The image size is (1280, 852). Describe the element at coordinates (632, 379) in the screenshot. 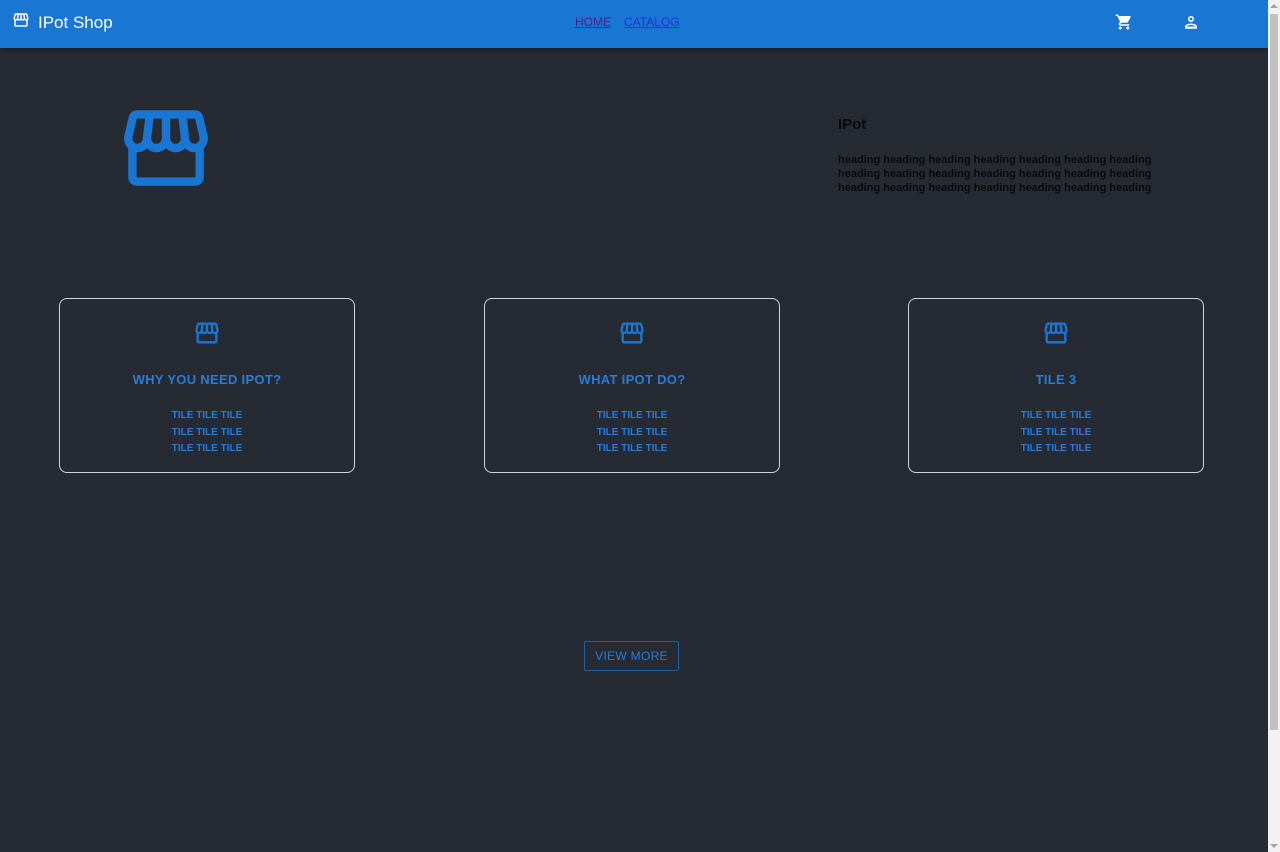

I see `tile-title: WHAT IPOT DO?` at that location.